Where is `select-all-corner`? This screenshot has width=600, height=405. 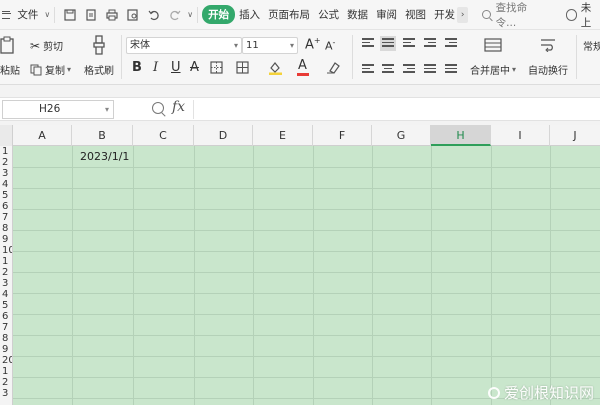
select-all-corner is located at coordinates (6, 135).